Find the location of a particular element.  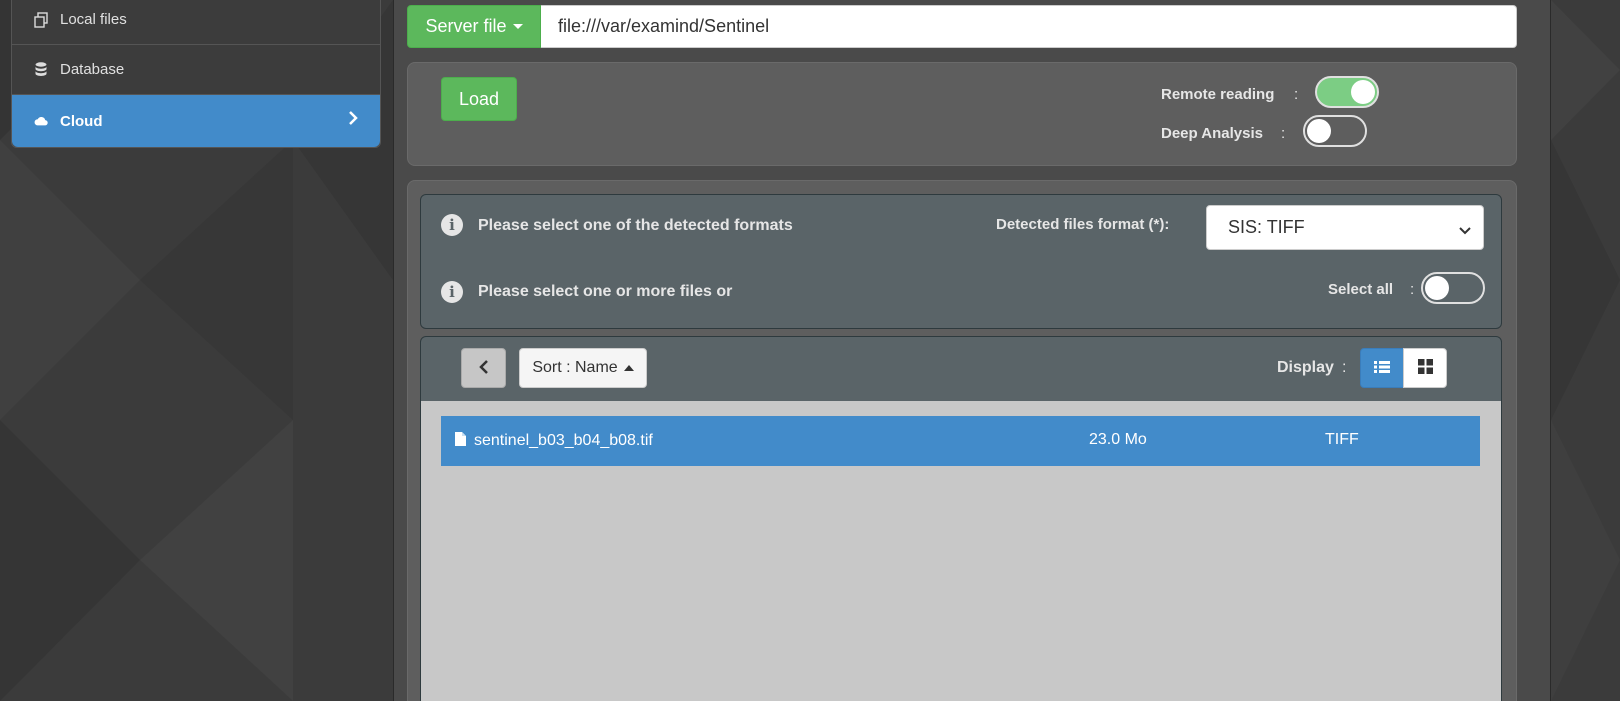

remote-reading-colon: : is located at coordinates (1296, 94).